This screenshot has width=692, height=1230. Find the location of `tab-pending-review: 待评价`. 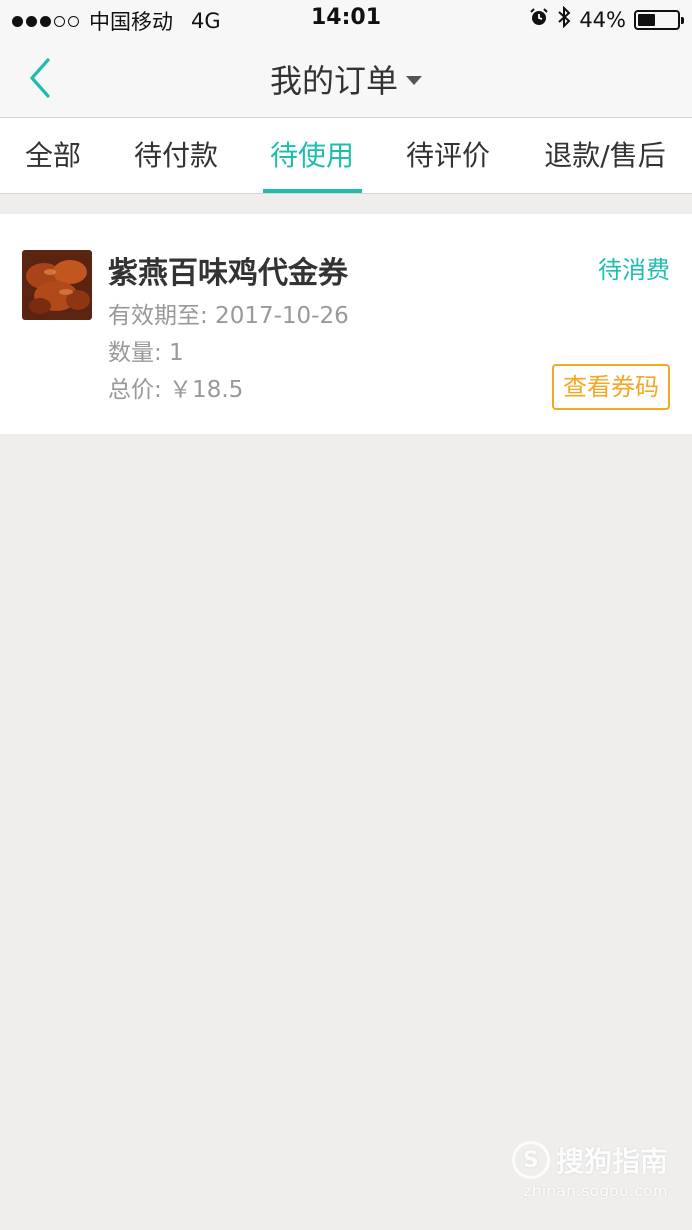

tab-pending-review: 待评价 is located at coordinates (448, 156).